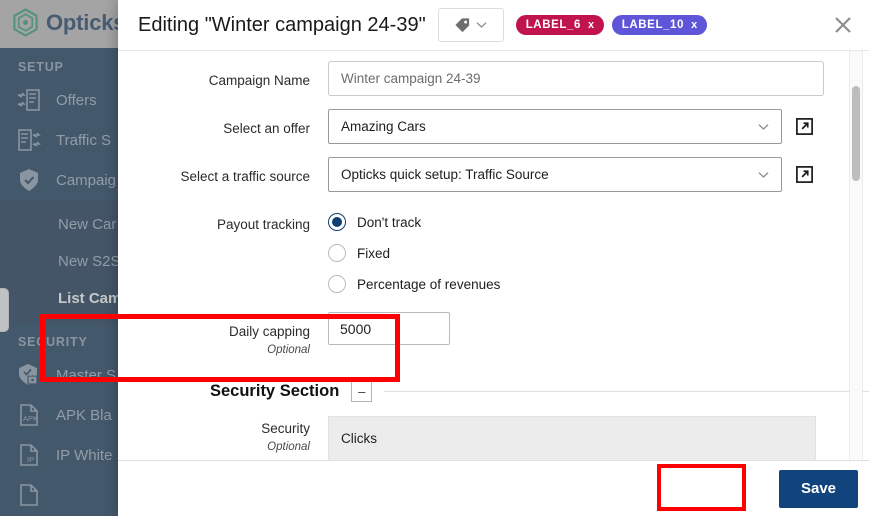 This screenshot has width=869, height=516. Describe the element at coordinates (285, 428) in the screenshot. I see `security-label: Security` at that location.